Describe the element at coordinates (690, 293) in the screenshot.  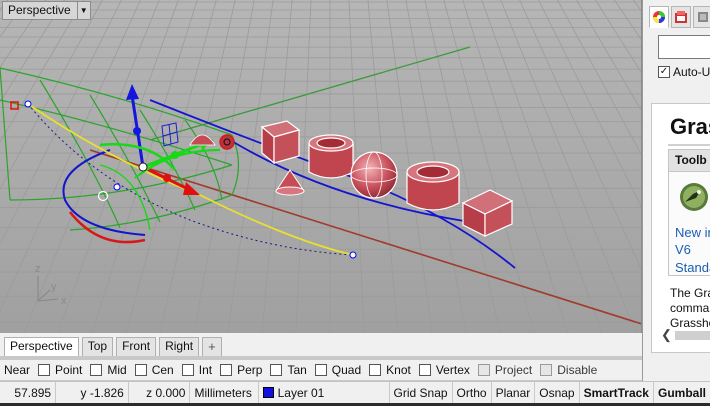
I see `desc-line: The Gra` at that location.